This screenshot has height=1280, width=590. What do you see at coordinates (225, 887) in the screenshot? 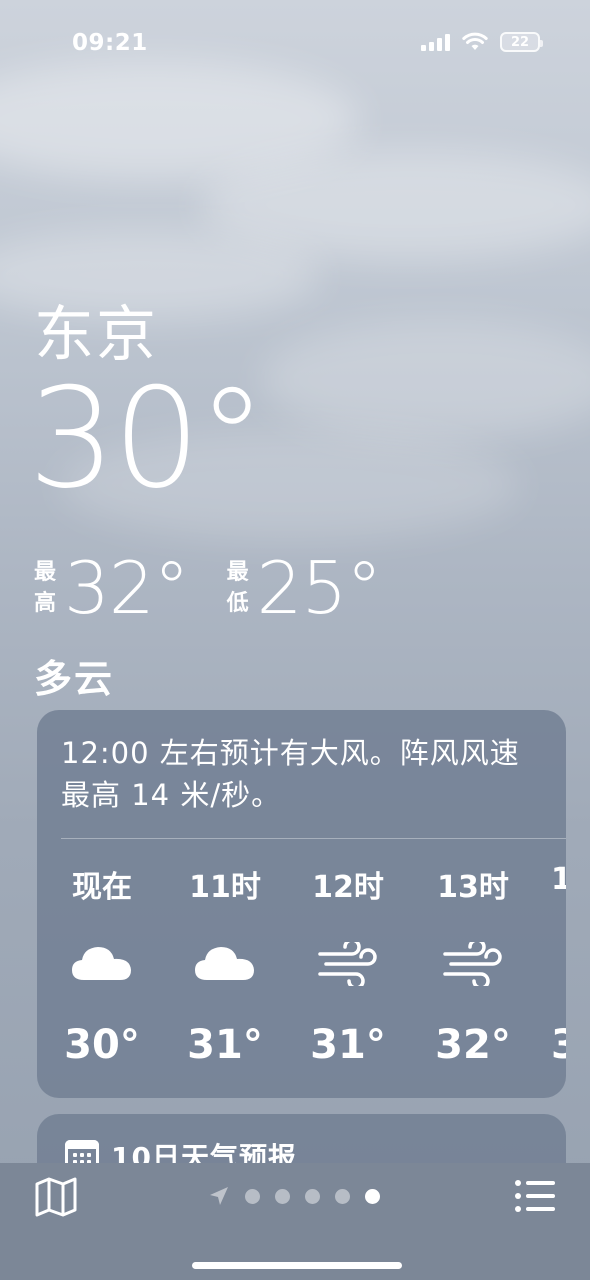
I see `hour-label: 11时` at bounding box center [225, 887].